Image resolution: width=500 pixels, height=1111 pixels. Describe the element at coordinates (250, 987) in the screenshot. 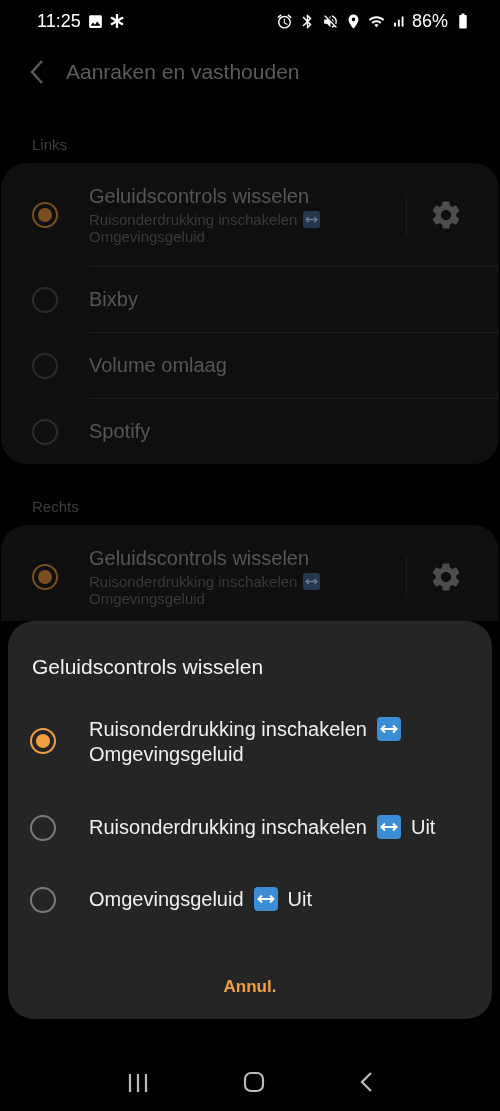

I see `cancel-button: Annul.` at that location.